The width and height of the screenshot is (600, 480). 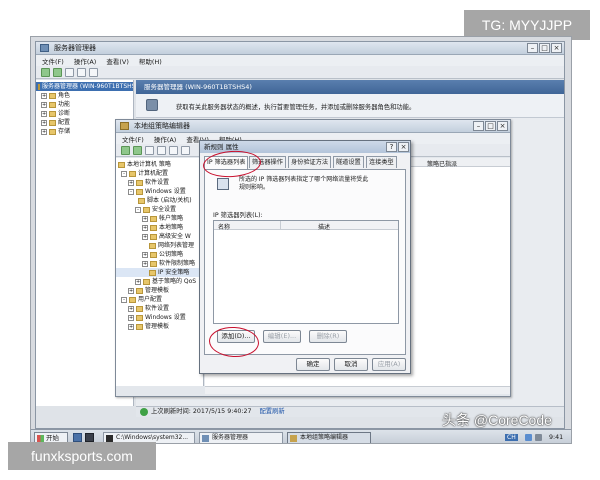 I want to click on export-icon, so click(x=185, y=150).